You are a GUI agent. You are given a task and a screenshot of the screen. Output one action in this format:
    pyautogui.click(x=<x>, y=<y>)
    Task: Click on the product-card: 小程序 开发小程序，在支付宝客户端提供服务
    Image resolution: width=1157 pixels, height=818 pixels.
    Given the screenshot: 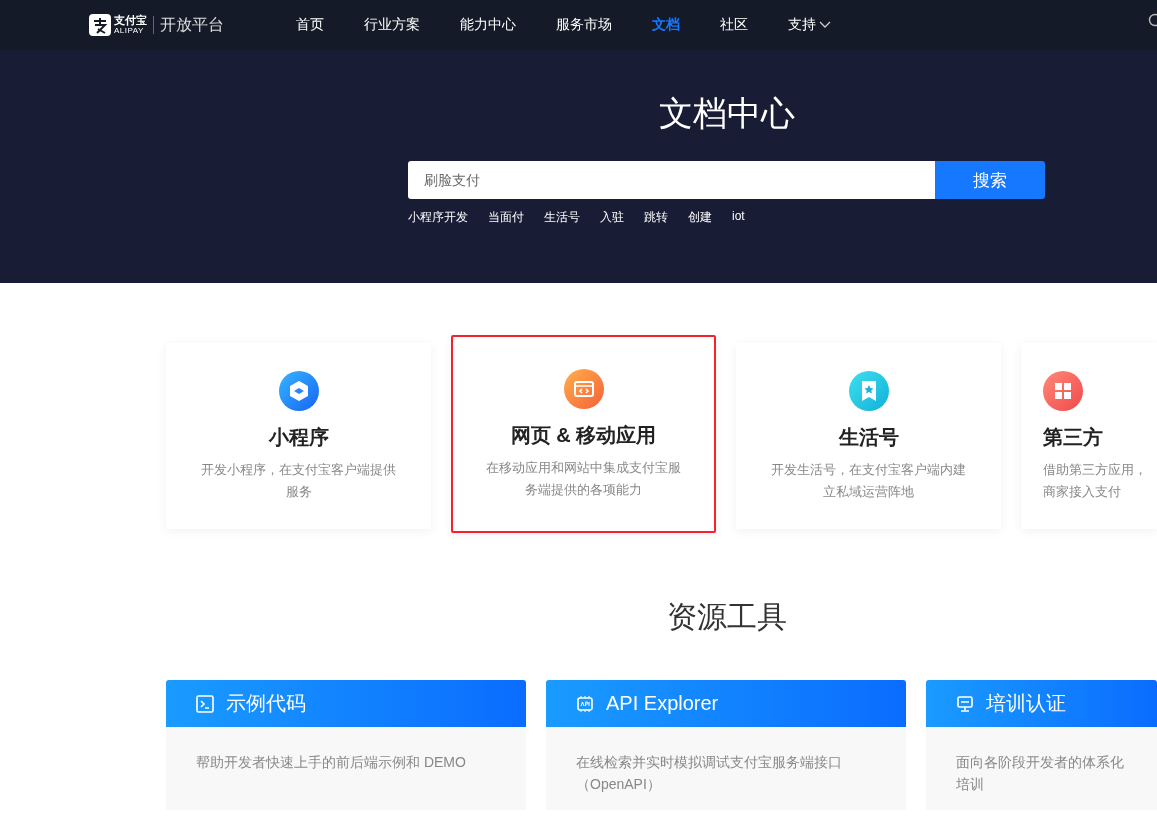 What is the action you would take?
    pyautogui.click(x=298, y=436)
    